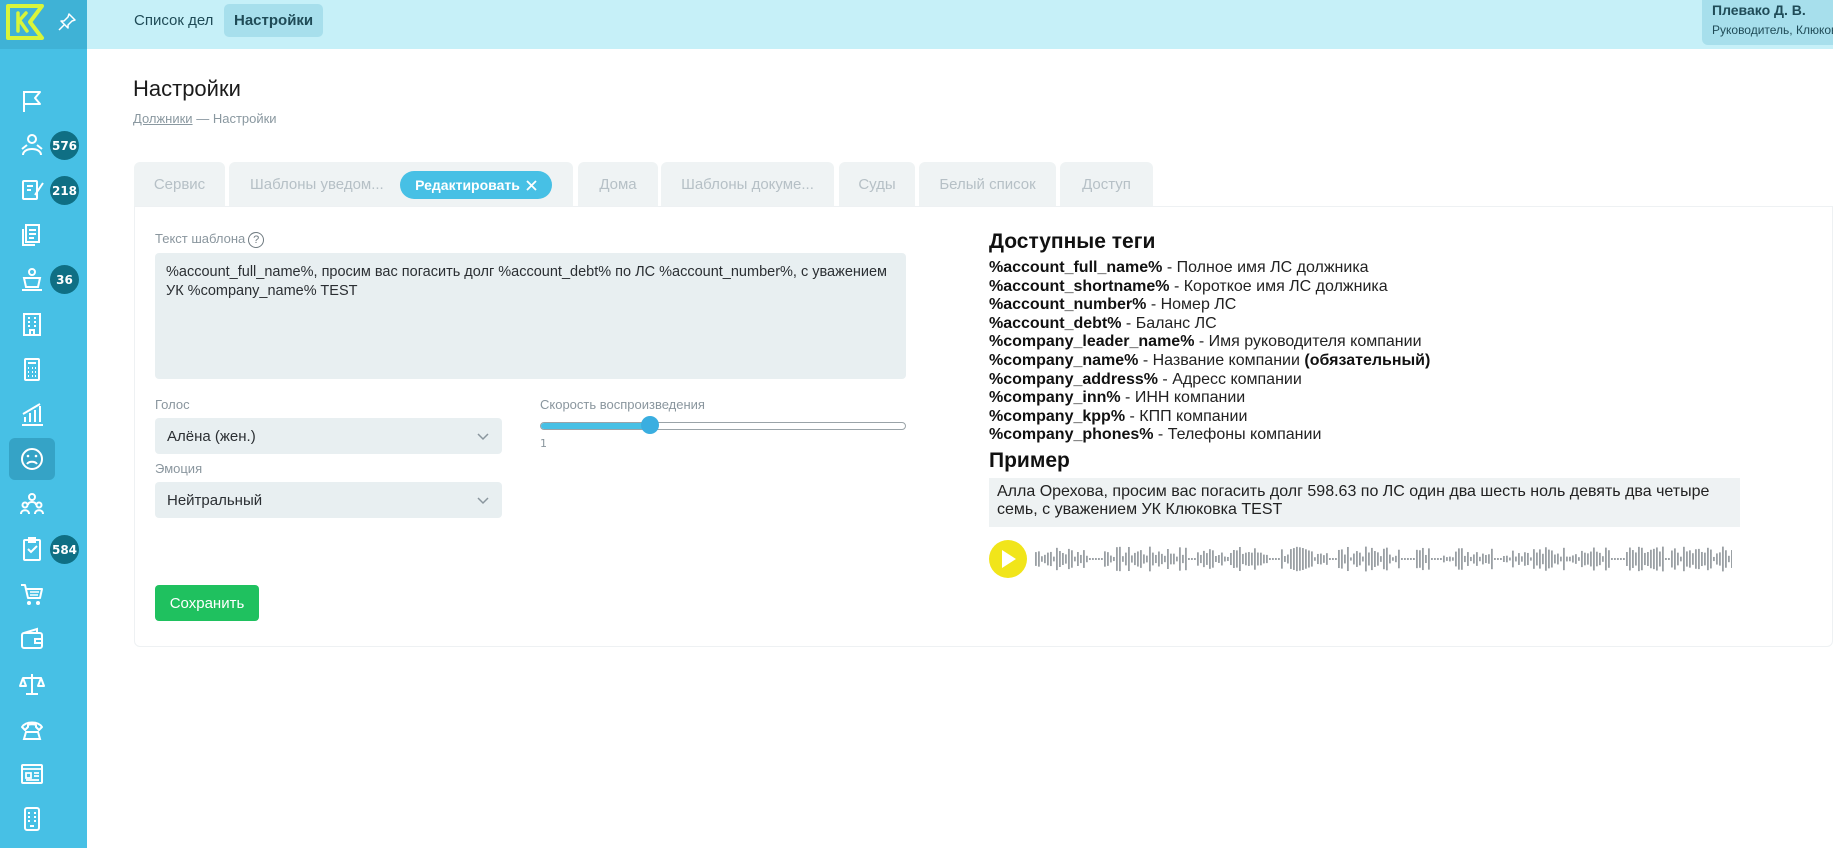 This screenshot has width=1833, height=848. Describe the element at coordinates (256, 239) in the screenshot. I see `help-icon: ?` at that location.